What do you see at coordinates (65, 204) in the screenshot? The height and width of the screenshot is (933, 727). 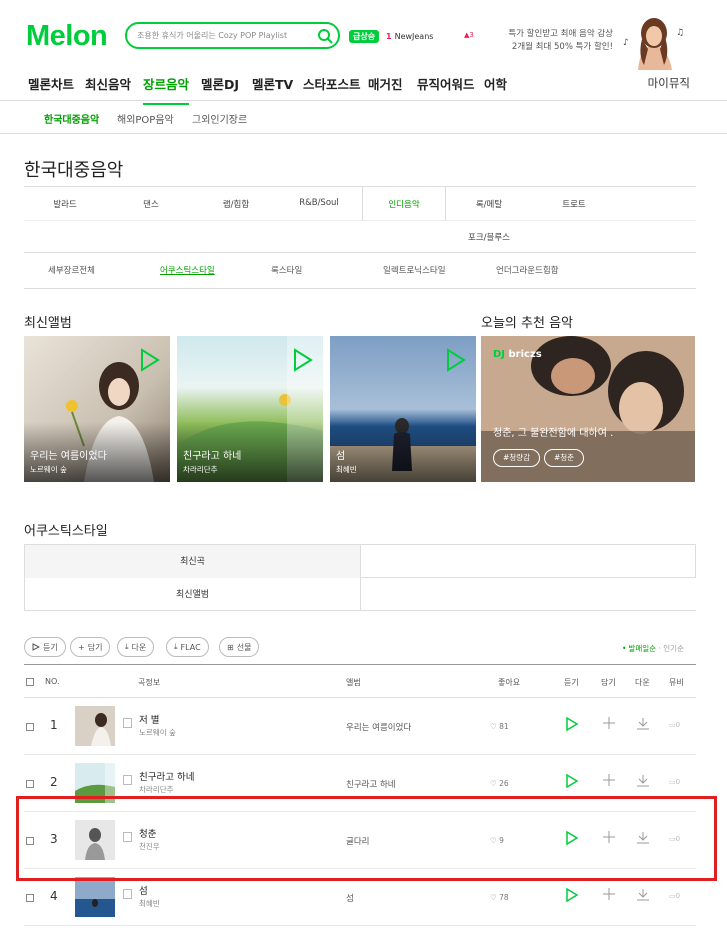 I see `genre-ballad: 발라드` at bounding box center [65, 204].